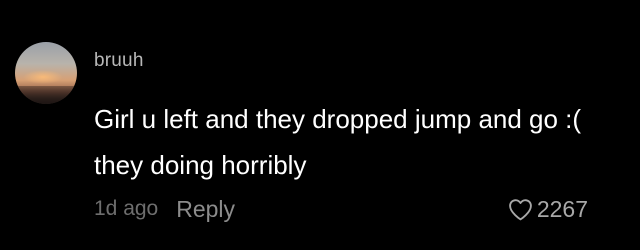  I want to click on comment-meta: 1d ago Reply, so click(164, 209).